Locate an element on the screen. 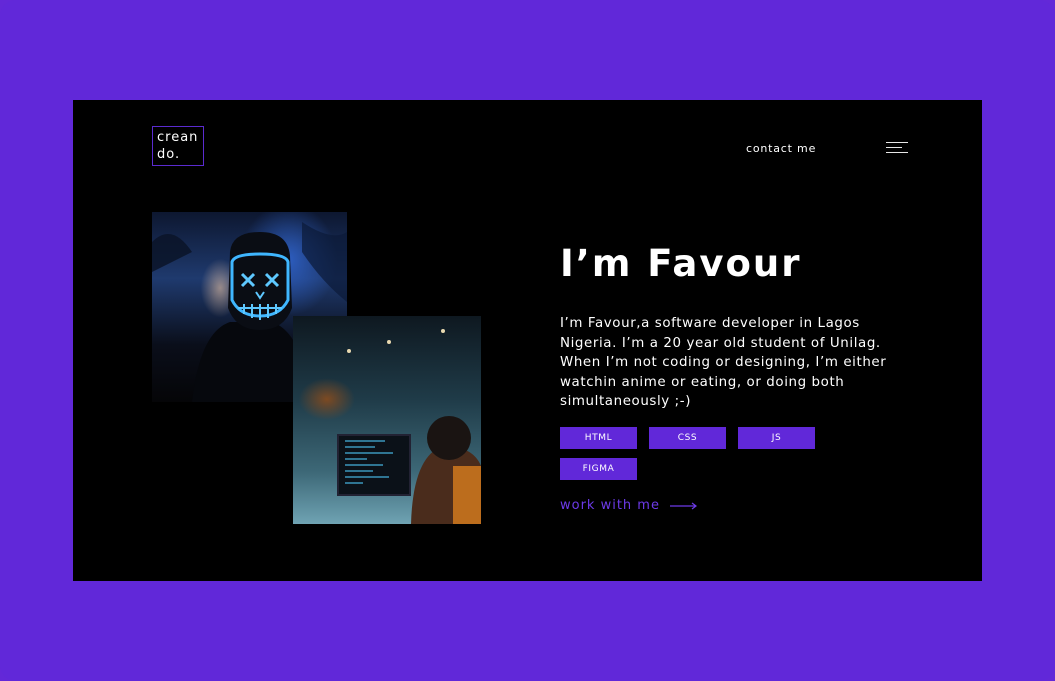  hamburger-menu-icon is located at coordinates (897, 148).